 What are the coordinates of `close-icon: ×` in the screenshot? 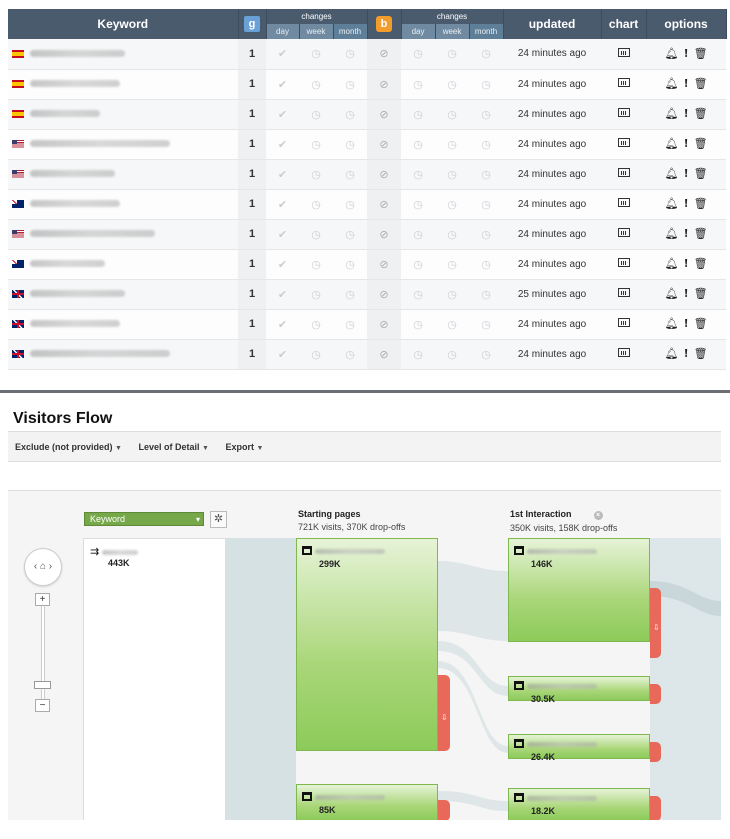 It's located at (598, 515).